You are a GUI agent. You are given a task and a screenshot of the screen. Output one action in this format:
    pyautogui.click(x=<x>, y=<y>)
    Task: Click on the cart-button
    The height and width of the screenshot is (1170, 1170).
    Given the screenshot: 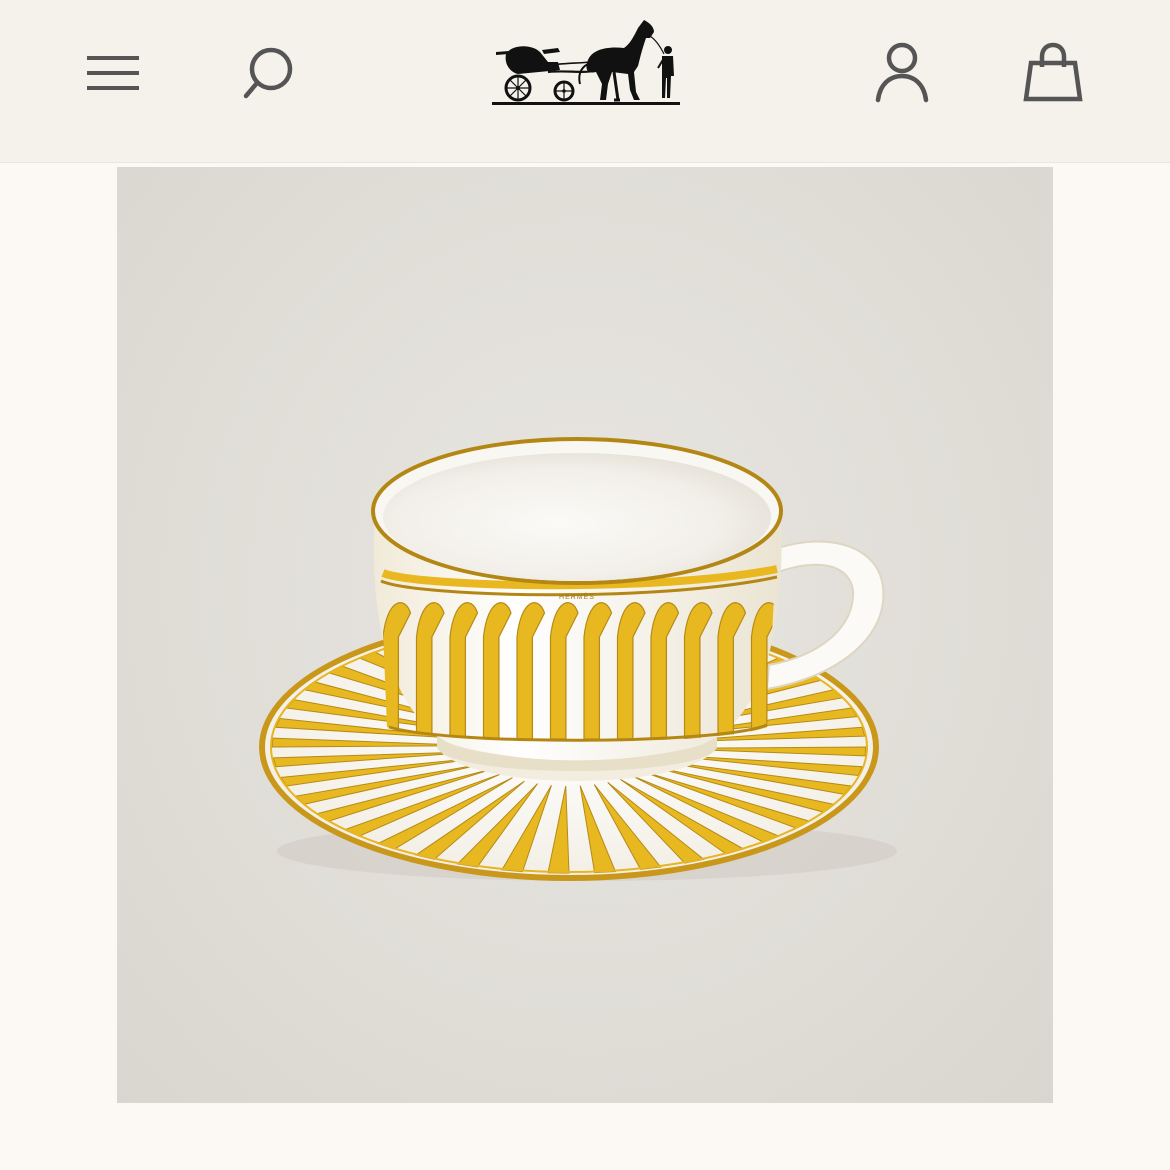 What is the action you would take?
    pyautogui.click(x=1053, y=72)
    